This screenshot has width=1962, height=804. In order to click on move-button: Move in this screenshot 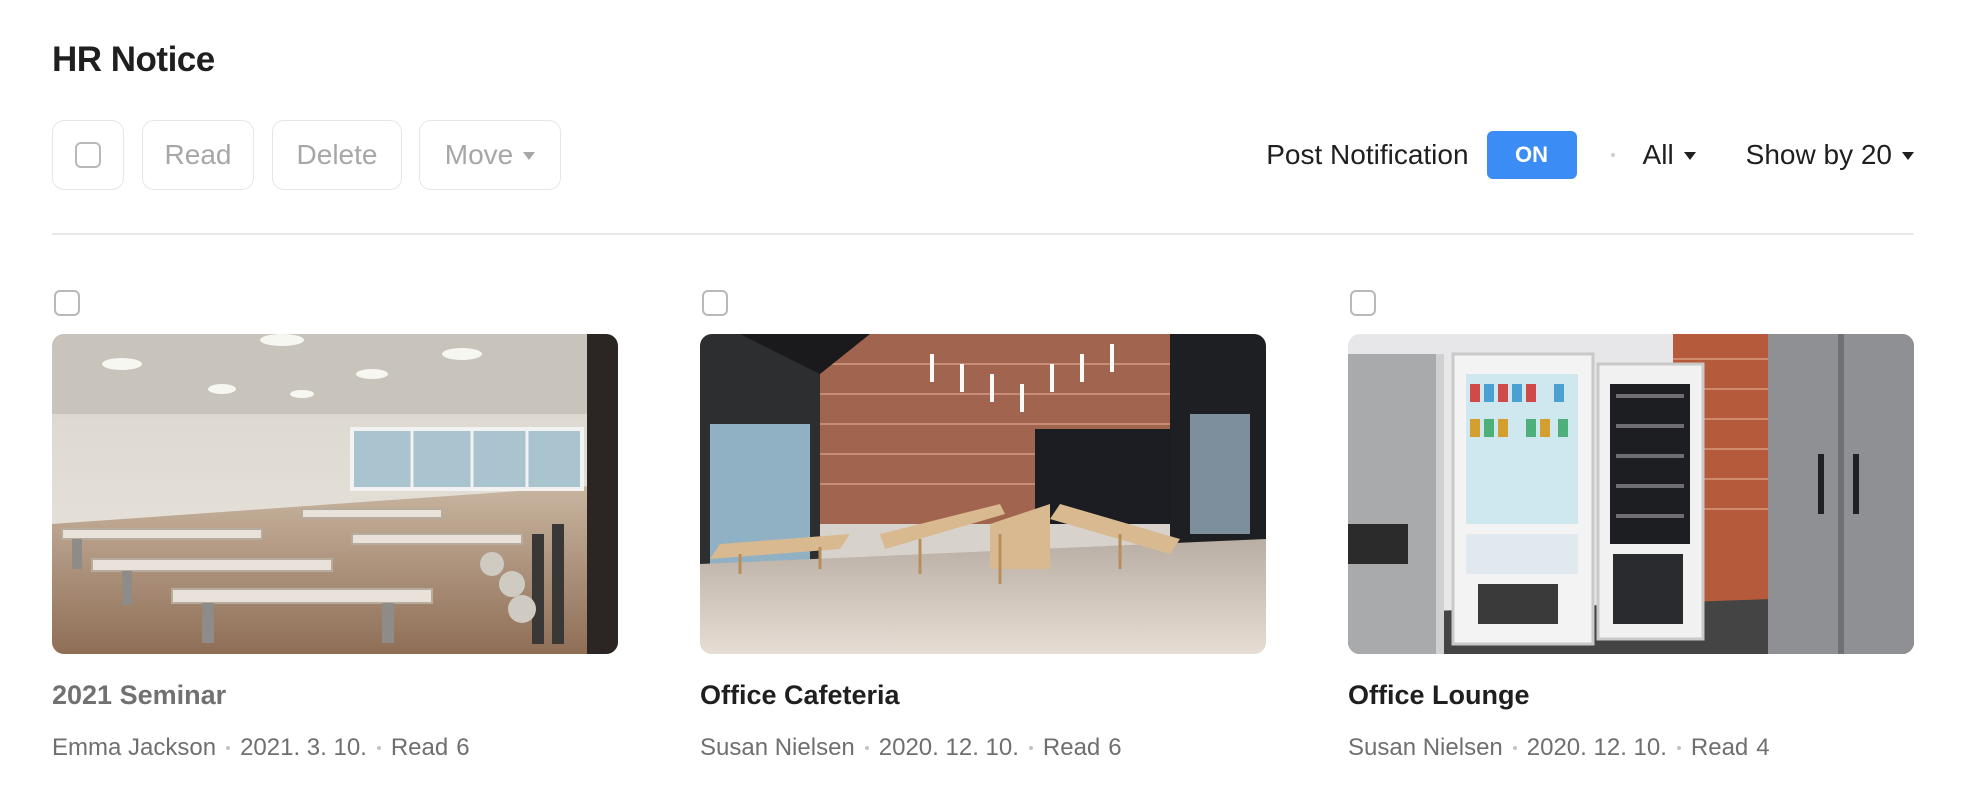, I will do `click(490, 155)`.